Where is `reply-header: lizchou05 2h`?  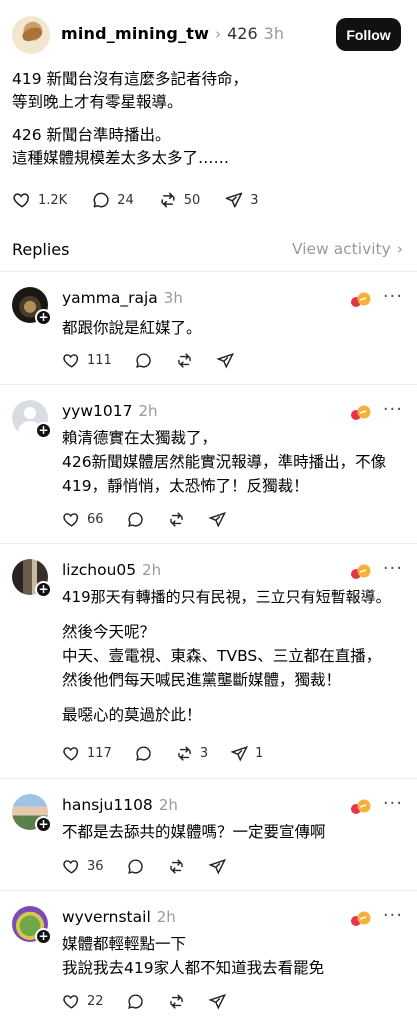 reply-header: lizchou05 2h is located at coordinates (111, 570).